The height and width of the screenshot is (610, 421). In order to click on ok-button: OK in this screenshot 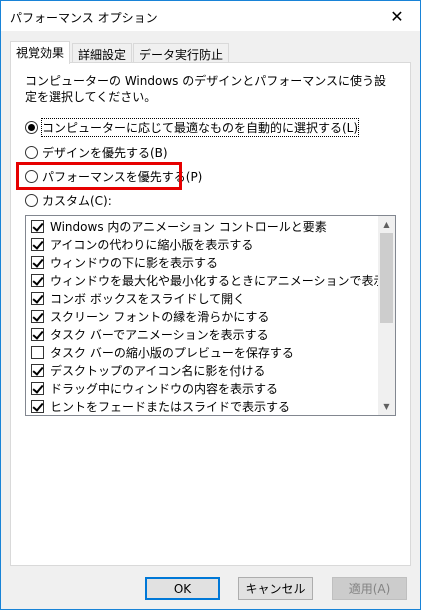, I will do `click(182, 588)`.